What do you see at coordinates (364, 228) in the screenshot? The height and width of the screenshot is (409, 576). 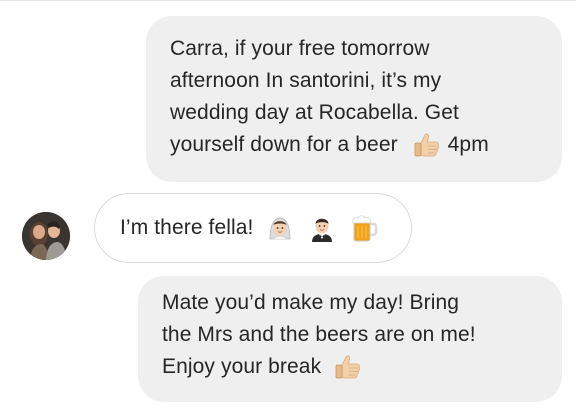 I see `beer-mug-icon` at bounding box center [364, 228].